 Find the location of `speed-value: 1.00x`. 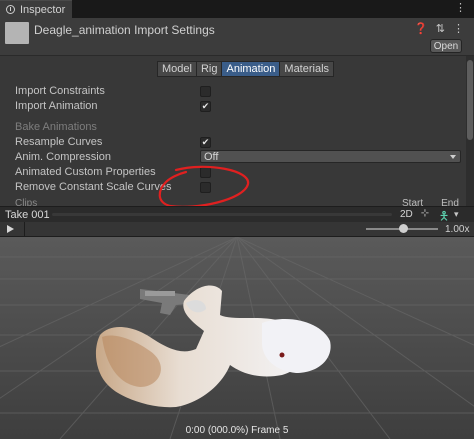

speed-value: 1.00x is located at coordinates (457, 229).